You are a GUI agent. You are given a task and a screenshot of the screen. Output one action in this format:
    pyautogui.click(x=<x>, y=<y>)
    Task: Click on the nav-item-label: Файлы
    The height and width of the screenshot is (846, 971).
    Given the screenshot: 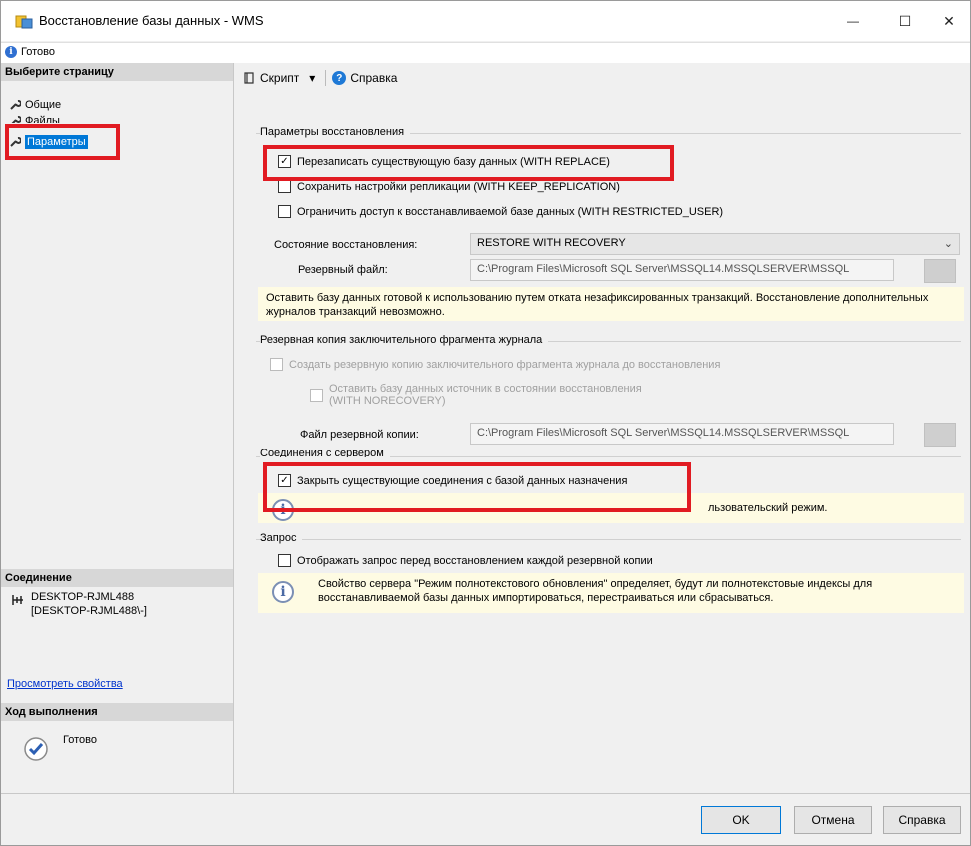 What is the action you would take?
    pyautogui.click(x=42, y=119)
    